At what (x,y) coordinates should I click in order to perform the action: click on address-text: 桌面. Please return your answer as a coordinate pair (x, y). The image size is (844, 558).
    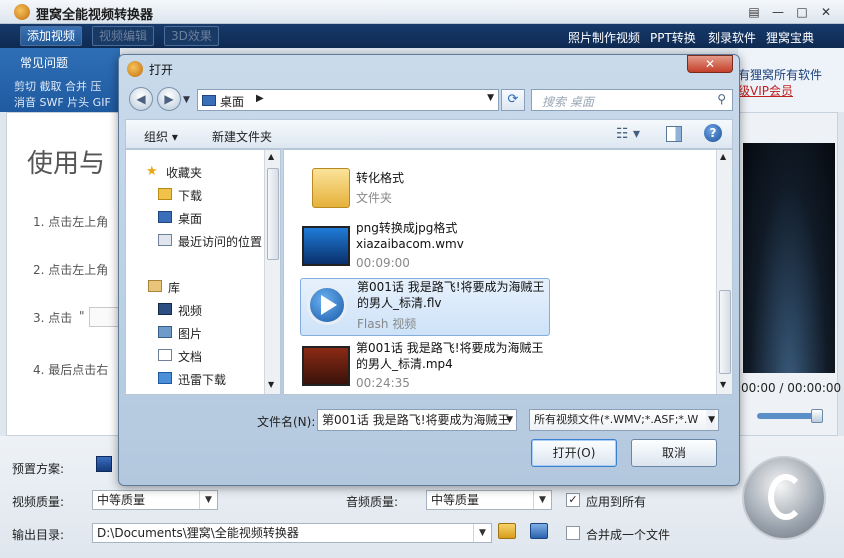
    Looking at the image, I should click on (232, 102).